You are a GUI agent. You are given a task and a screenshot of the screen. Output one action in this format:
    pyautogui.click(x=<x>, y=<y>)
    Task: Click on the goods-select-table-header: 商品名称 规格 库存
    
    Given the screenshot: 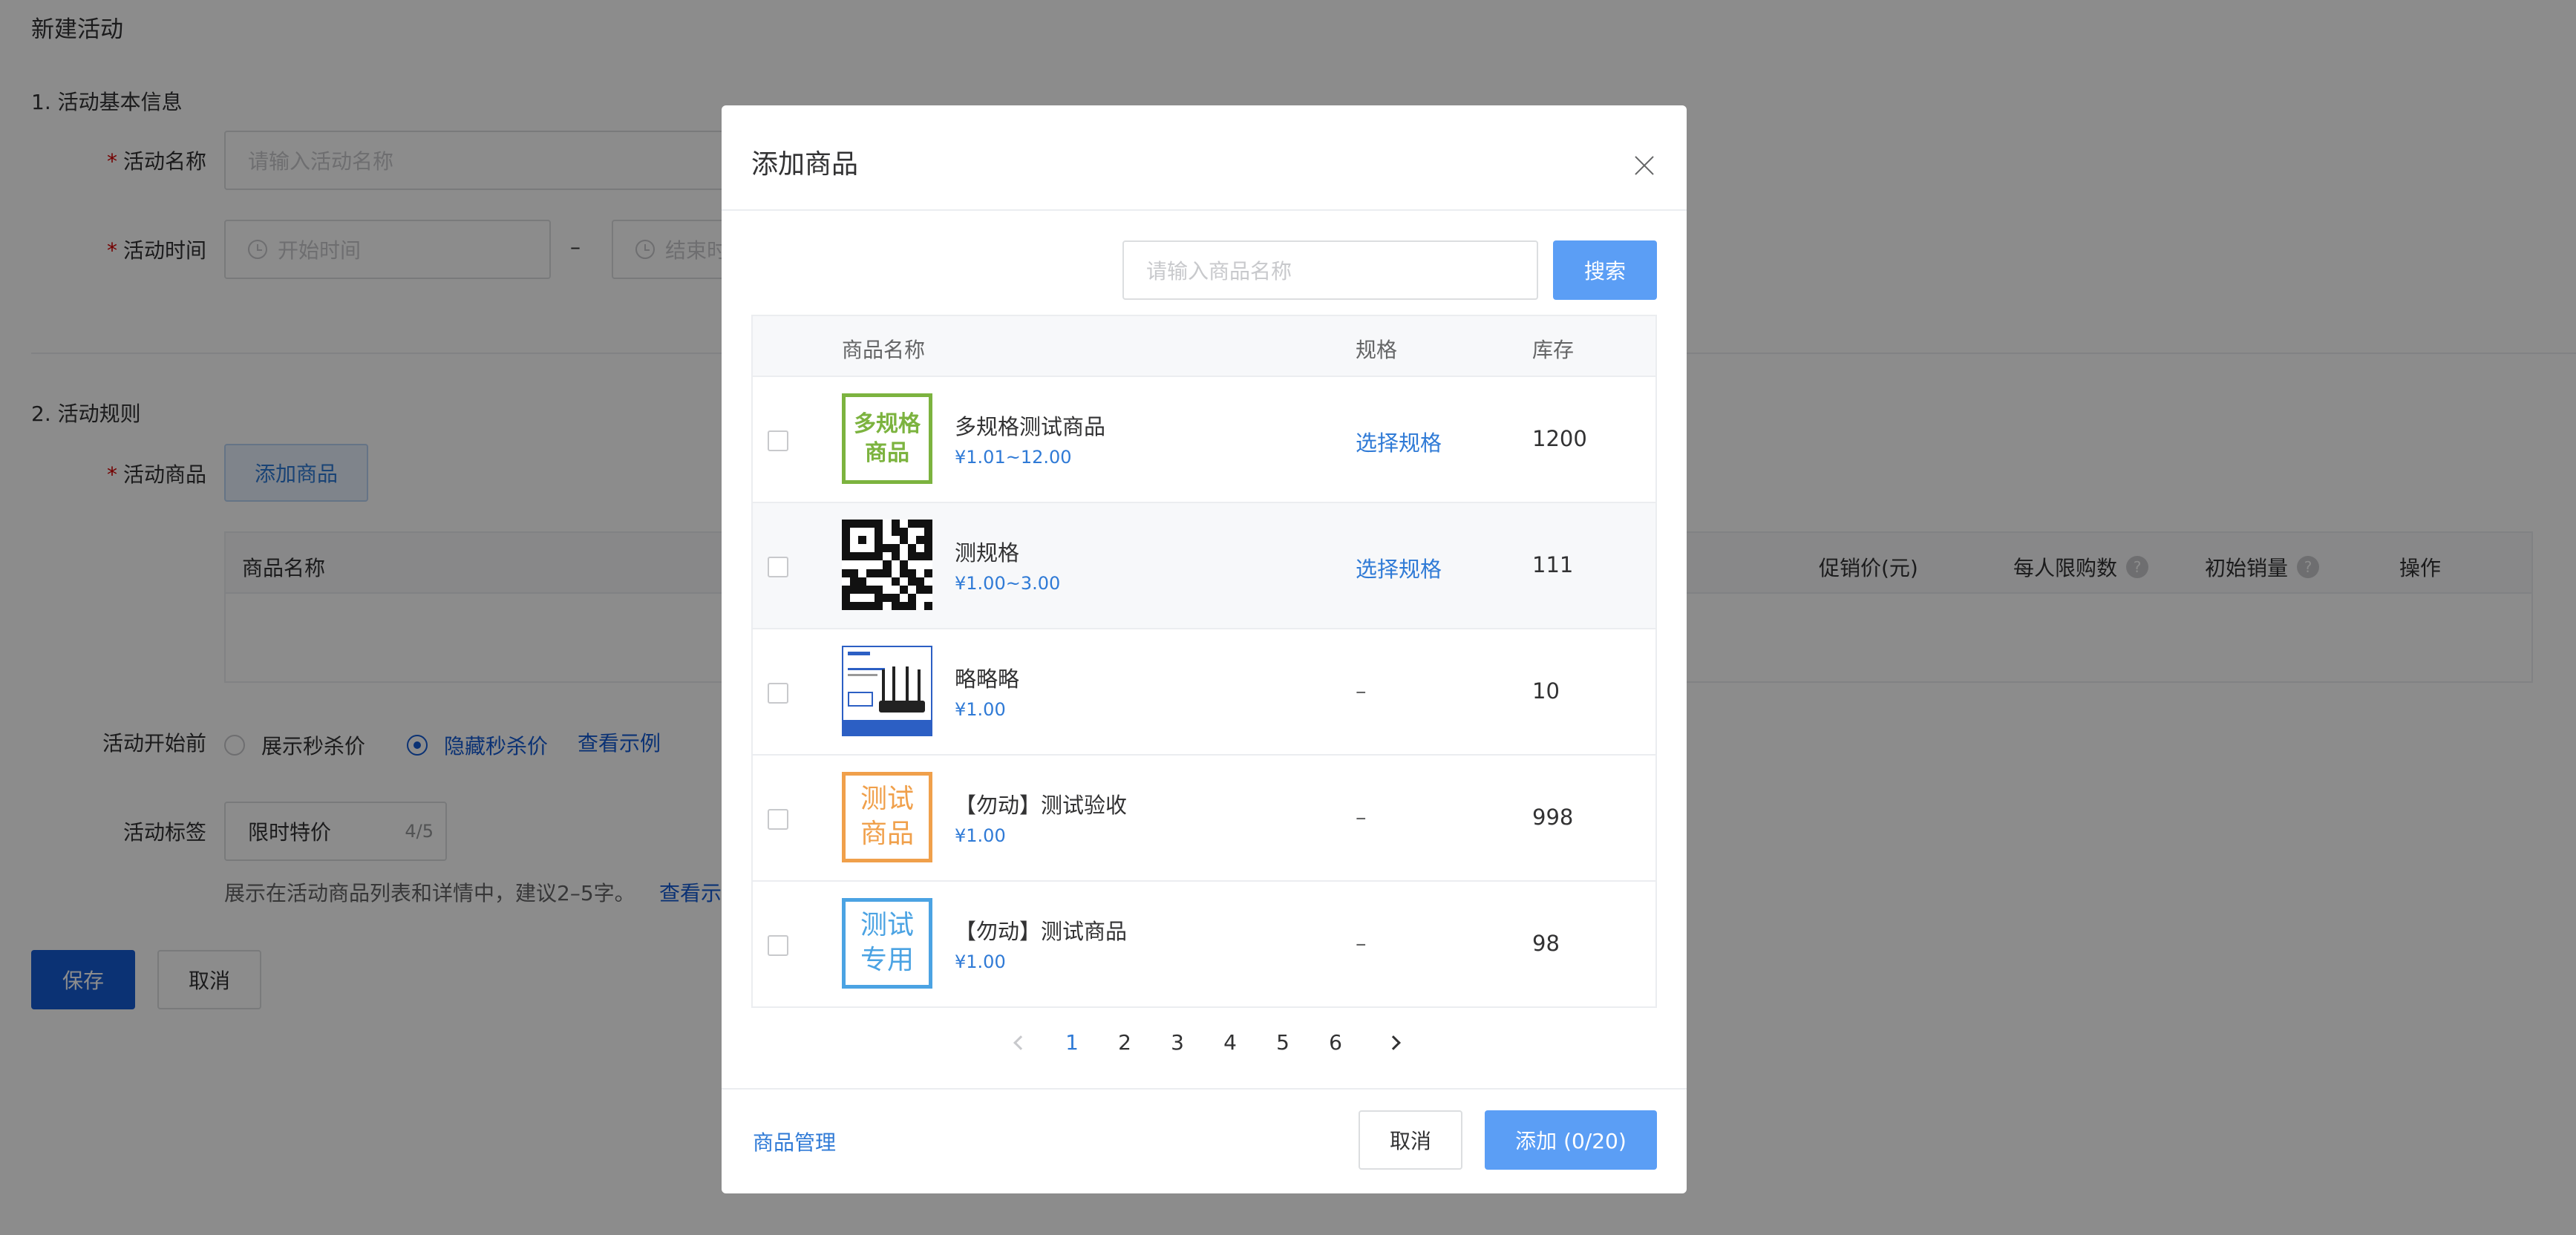 What is the action you would take?
    pyautogui.click(x=1204, y=346)
    